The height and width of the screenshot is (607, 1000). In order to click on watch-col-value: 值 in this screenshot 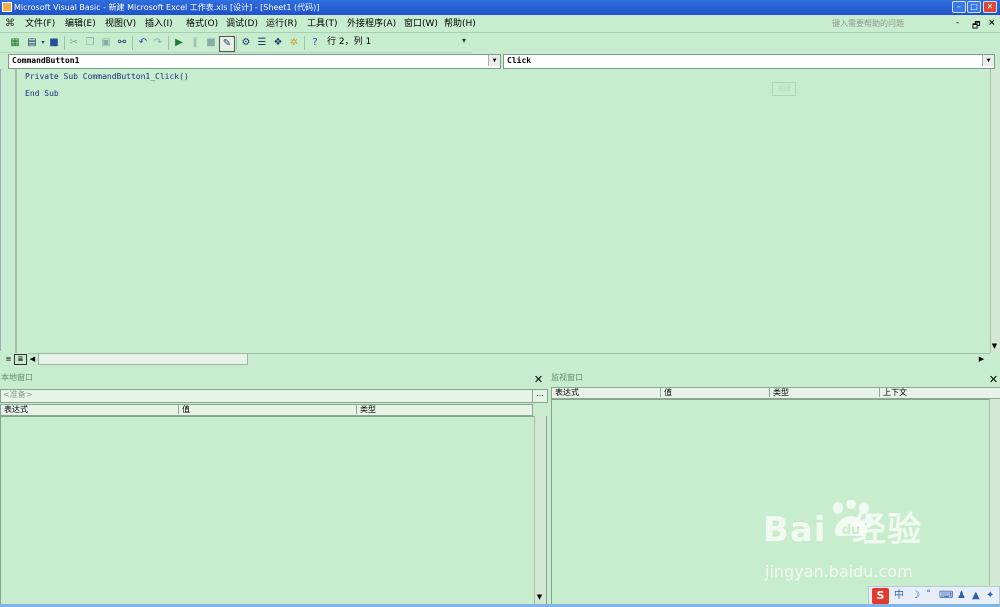, I will do `click(715, 392)`.